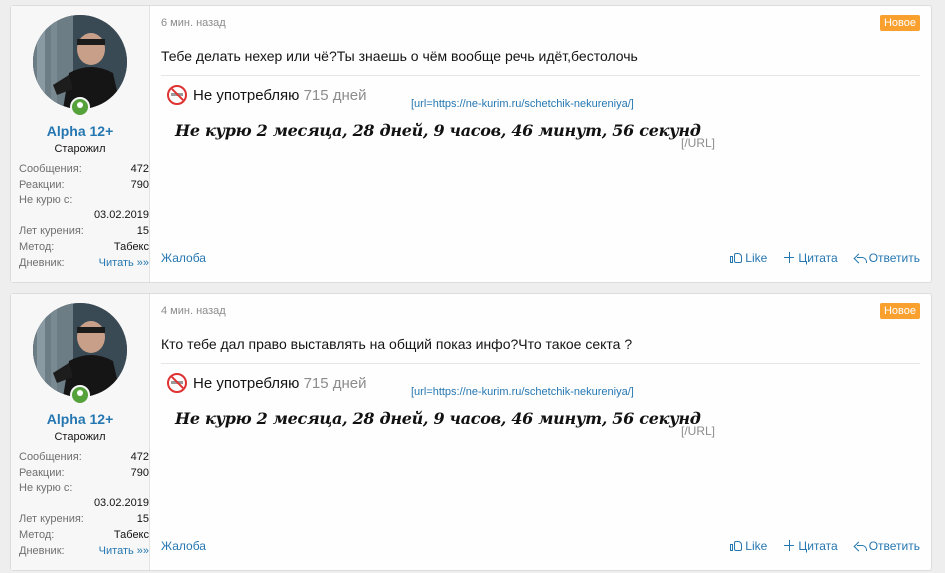 The height and width of the screenshot is (573, 945). Describe the element at coordinates (193, 23) in the screenshot. I see `post-time: 6 мин. назад` at that location.